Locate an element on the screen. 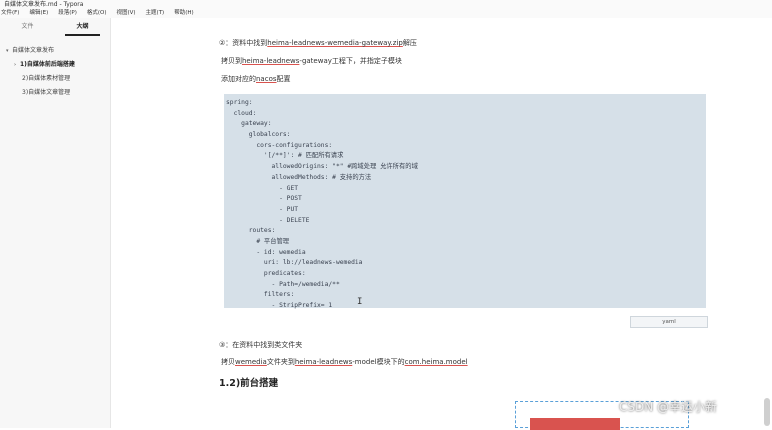 The width and height of the screenshot is (772, 430). code-line: '[/**]': # 匹配所有请求 is located at coordinates (285, 156).